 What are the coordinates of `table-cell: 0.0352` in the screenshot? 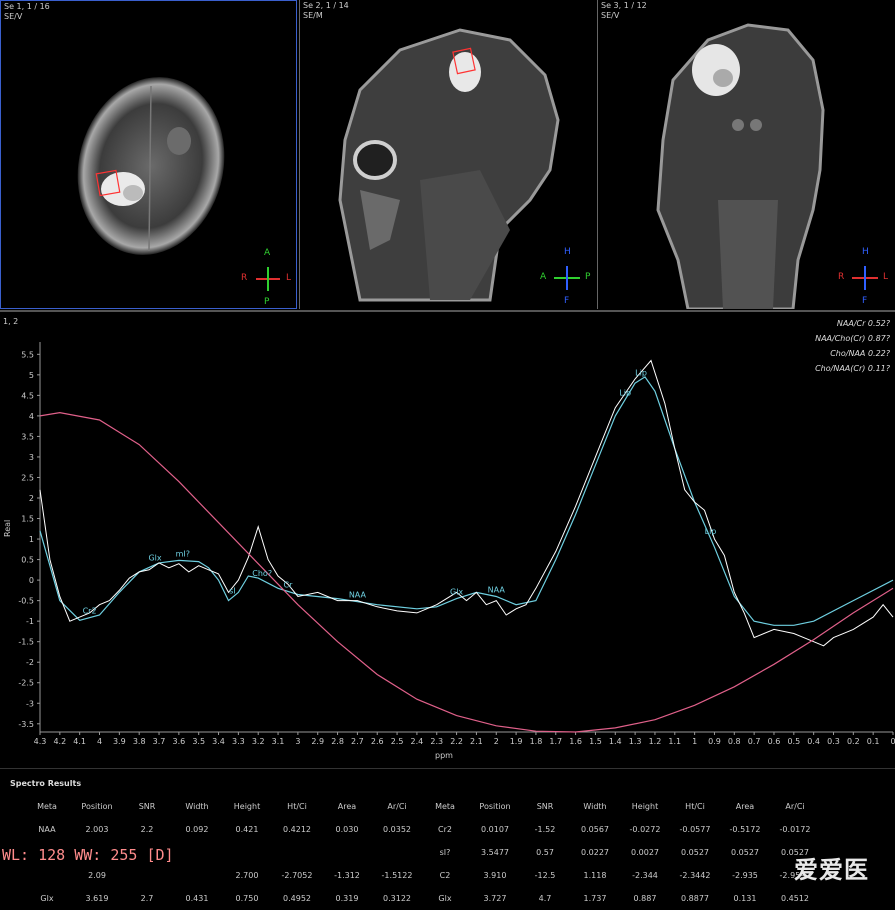 It's located at (397, 829).